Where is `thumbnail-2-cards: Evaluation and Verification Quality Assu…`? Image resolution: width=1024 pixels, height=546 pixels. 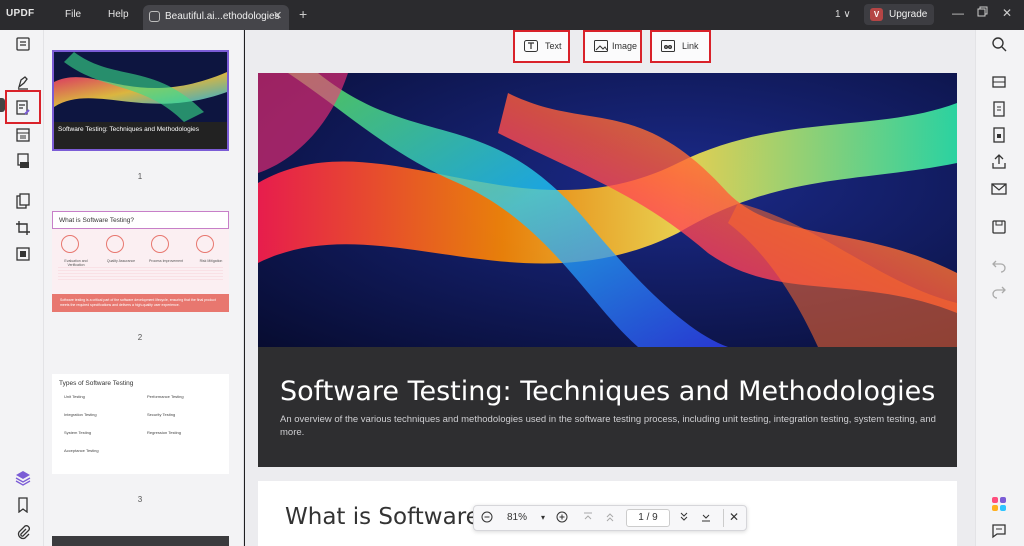 thumbnail-2-cards: Evaluation and Verification Quality Assu… is located at coordinates (140, 265).